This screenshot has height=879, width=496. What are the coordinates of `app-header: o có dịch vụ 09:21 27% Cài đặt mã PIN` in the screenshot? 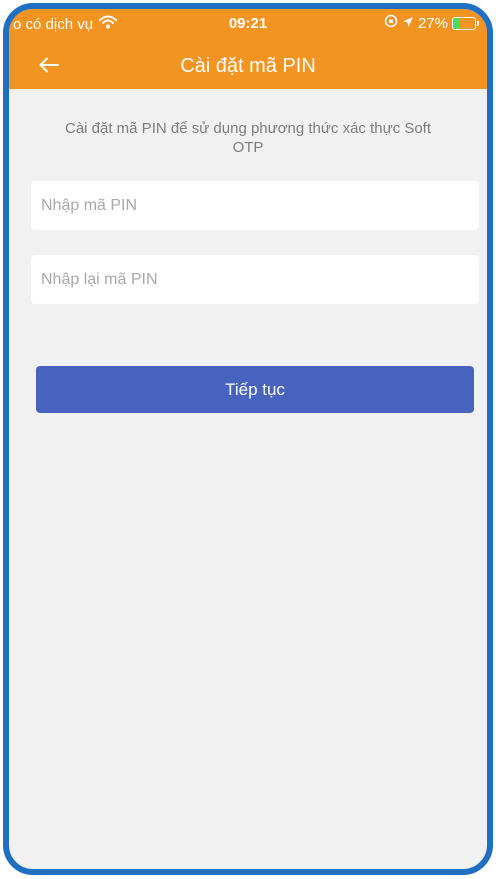 It's located at (248, 49).